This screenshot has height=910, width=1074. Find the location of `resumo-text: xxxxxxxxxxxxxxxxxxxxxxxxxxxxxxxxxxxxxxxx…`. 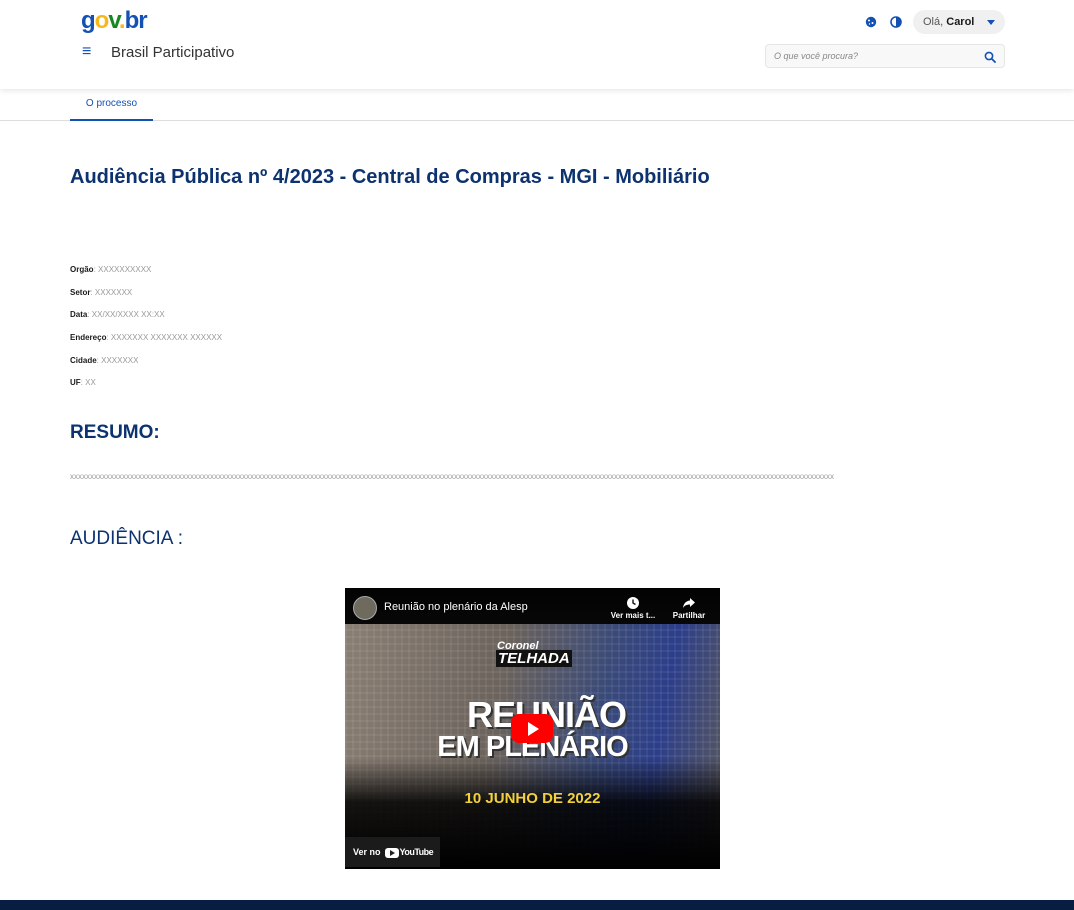

resumo-text: xxxxxxxxxxxxxxxxxxxxxxxxxxxxxxxxxxxxxxxx… is located at coordinates (452, 476).